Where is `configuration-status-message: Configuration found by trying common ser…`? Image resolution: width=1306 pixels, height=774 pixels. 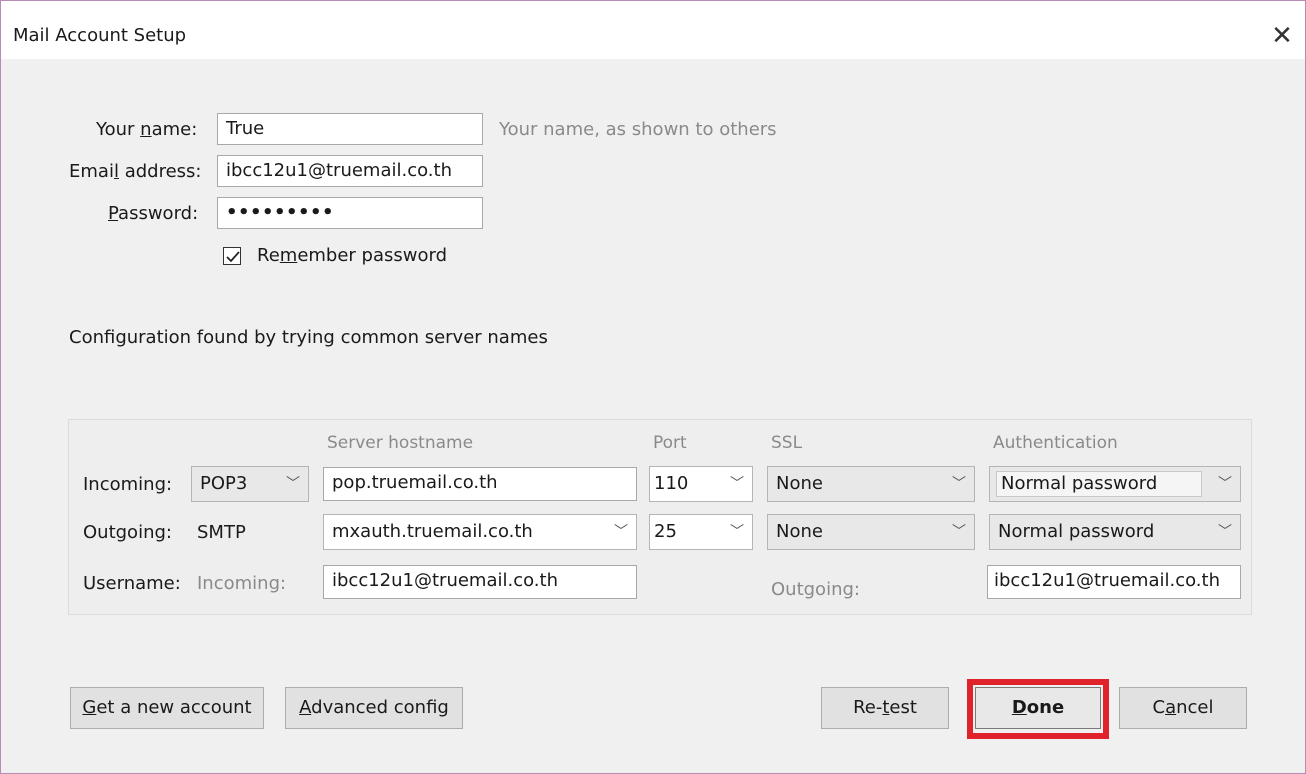
configuration-status-message: Configuration found by trying common ser… is located at coordinates (308, 337).